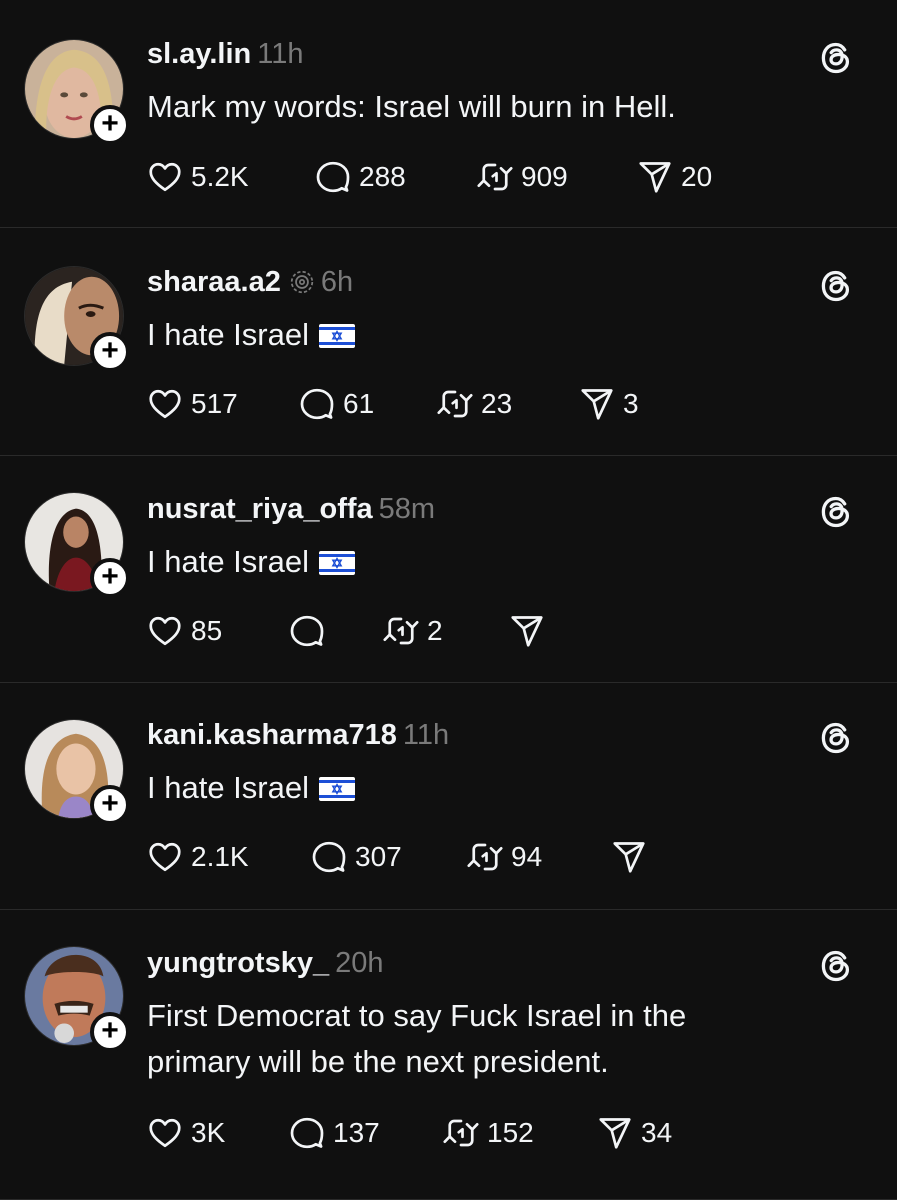  Describe the element at coordinates (359, 403) in the screenshot. I see `reply-count: 61` at that location.